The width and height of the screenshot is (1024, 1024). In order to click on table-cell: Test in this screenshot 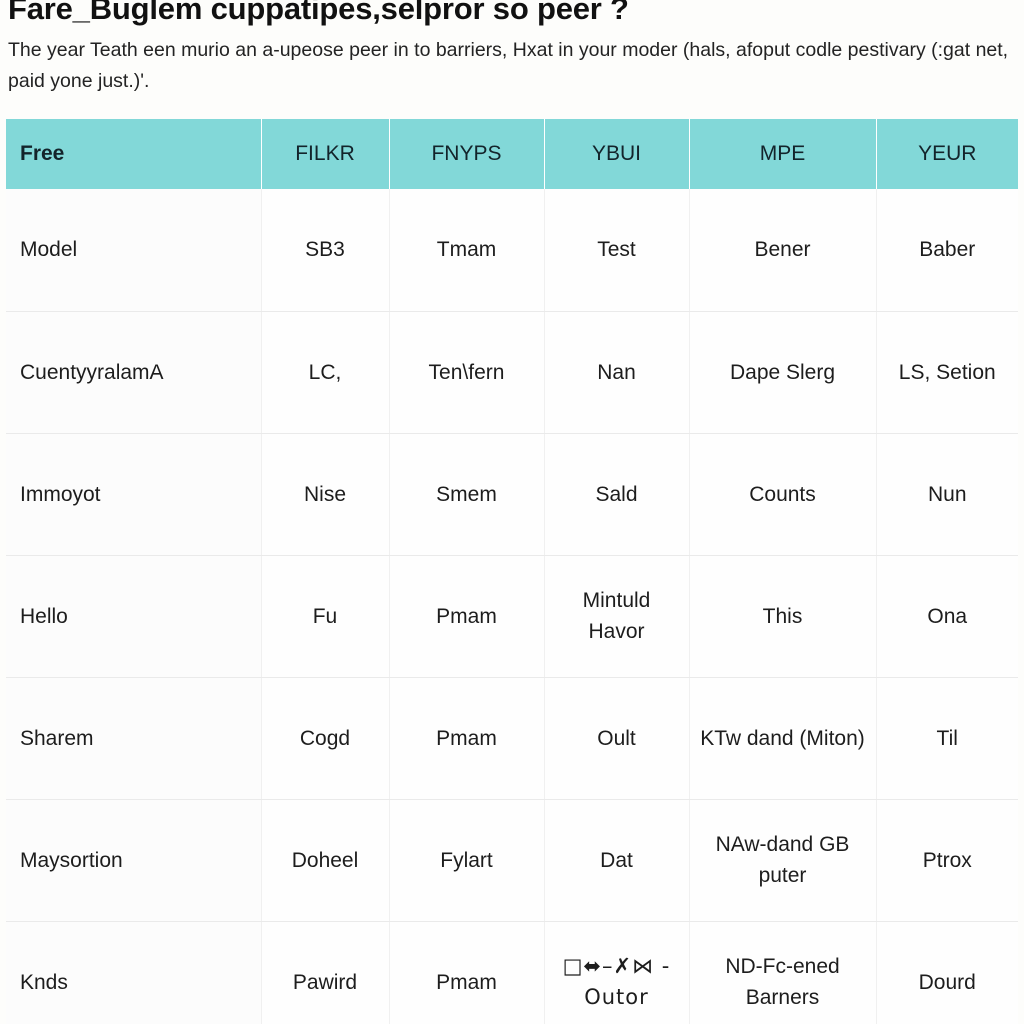, I will do `click(617, 250)`.